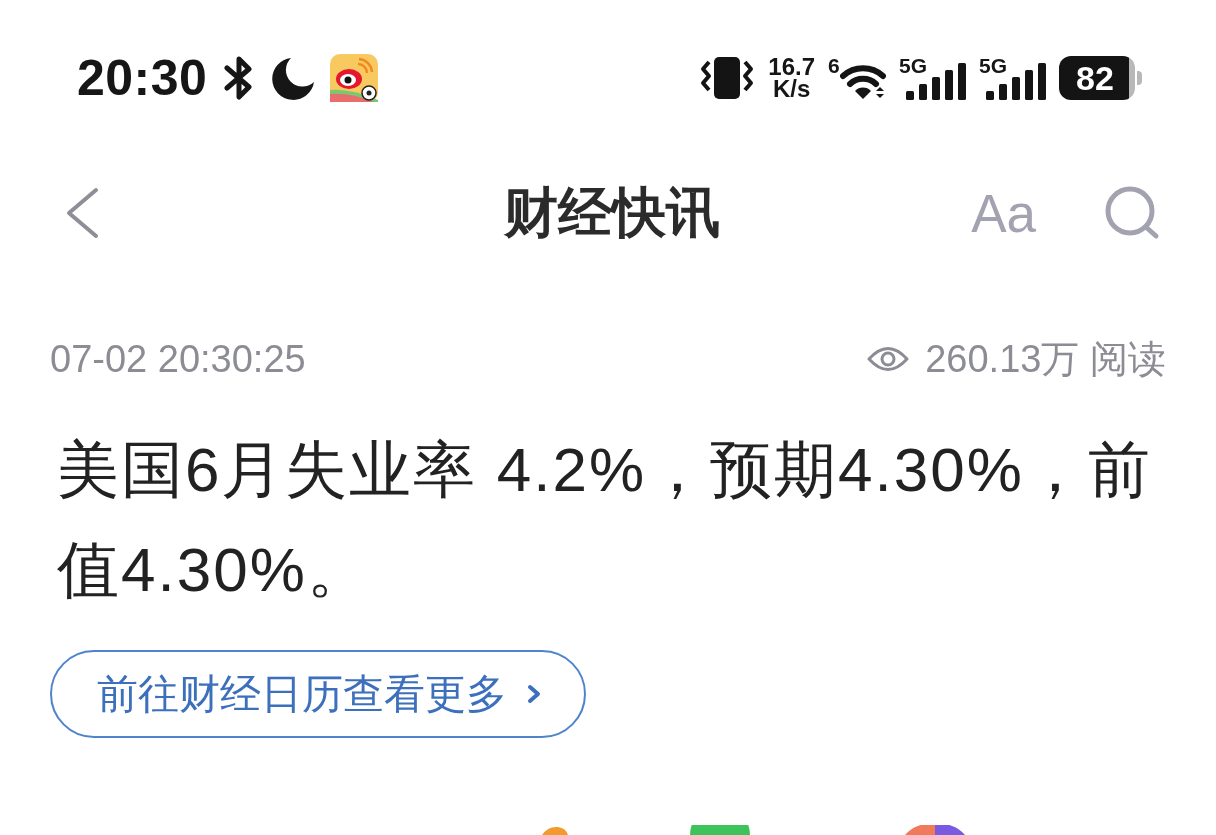  Describe the element at coordinates (142, 78) in the screenshot. I see `clock-time: 20:30` at that location.